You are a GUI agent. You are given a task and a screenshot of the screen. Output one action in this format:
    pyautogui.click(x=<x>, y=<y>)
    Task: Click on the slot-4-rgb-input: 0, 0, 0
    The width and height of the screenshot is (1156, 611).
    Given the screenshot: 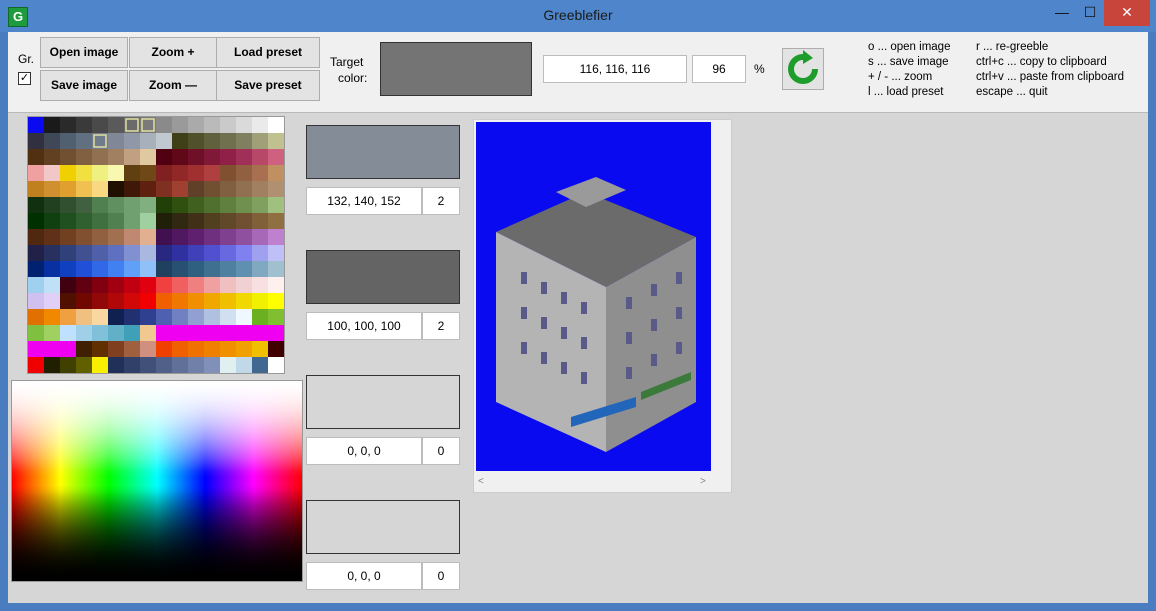 What is the action you would take?
    pyautogui.click(x=364, y=576)
    